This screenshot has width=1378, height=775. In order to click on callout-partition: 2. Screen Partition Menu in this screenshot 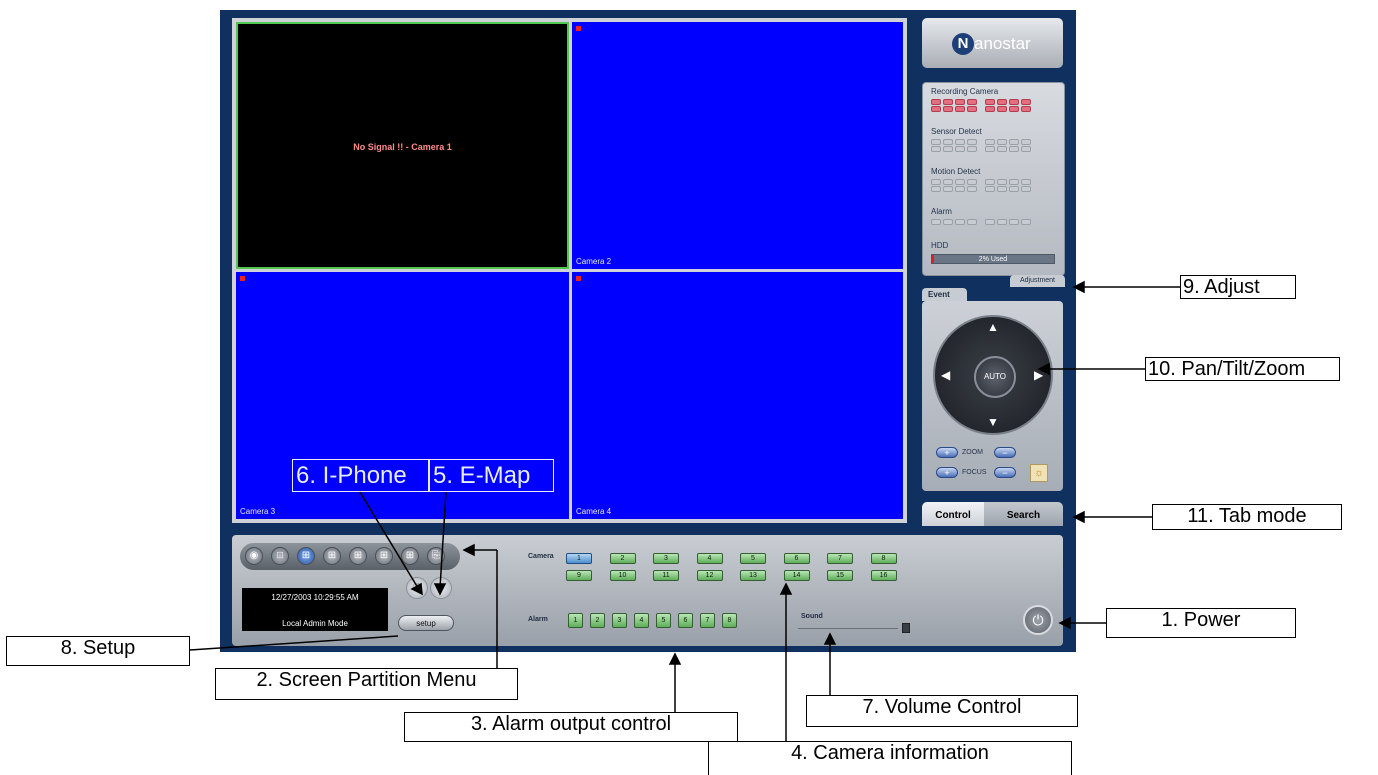, I will do `click(366, 684)`.